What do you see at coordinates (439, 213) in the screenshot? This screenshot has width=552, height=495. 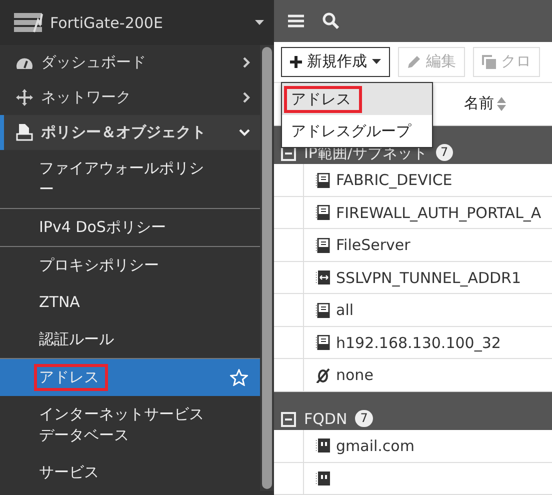 I see `address-name: FIREWALL_AUTH_PORTAL_A` at bounding box center [439, 213].